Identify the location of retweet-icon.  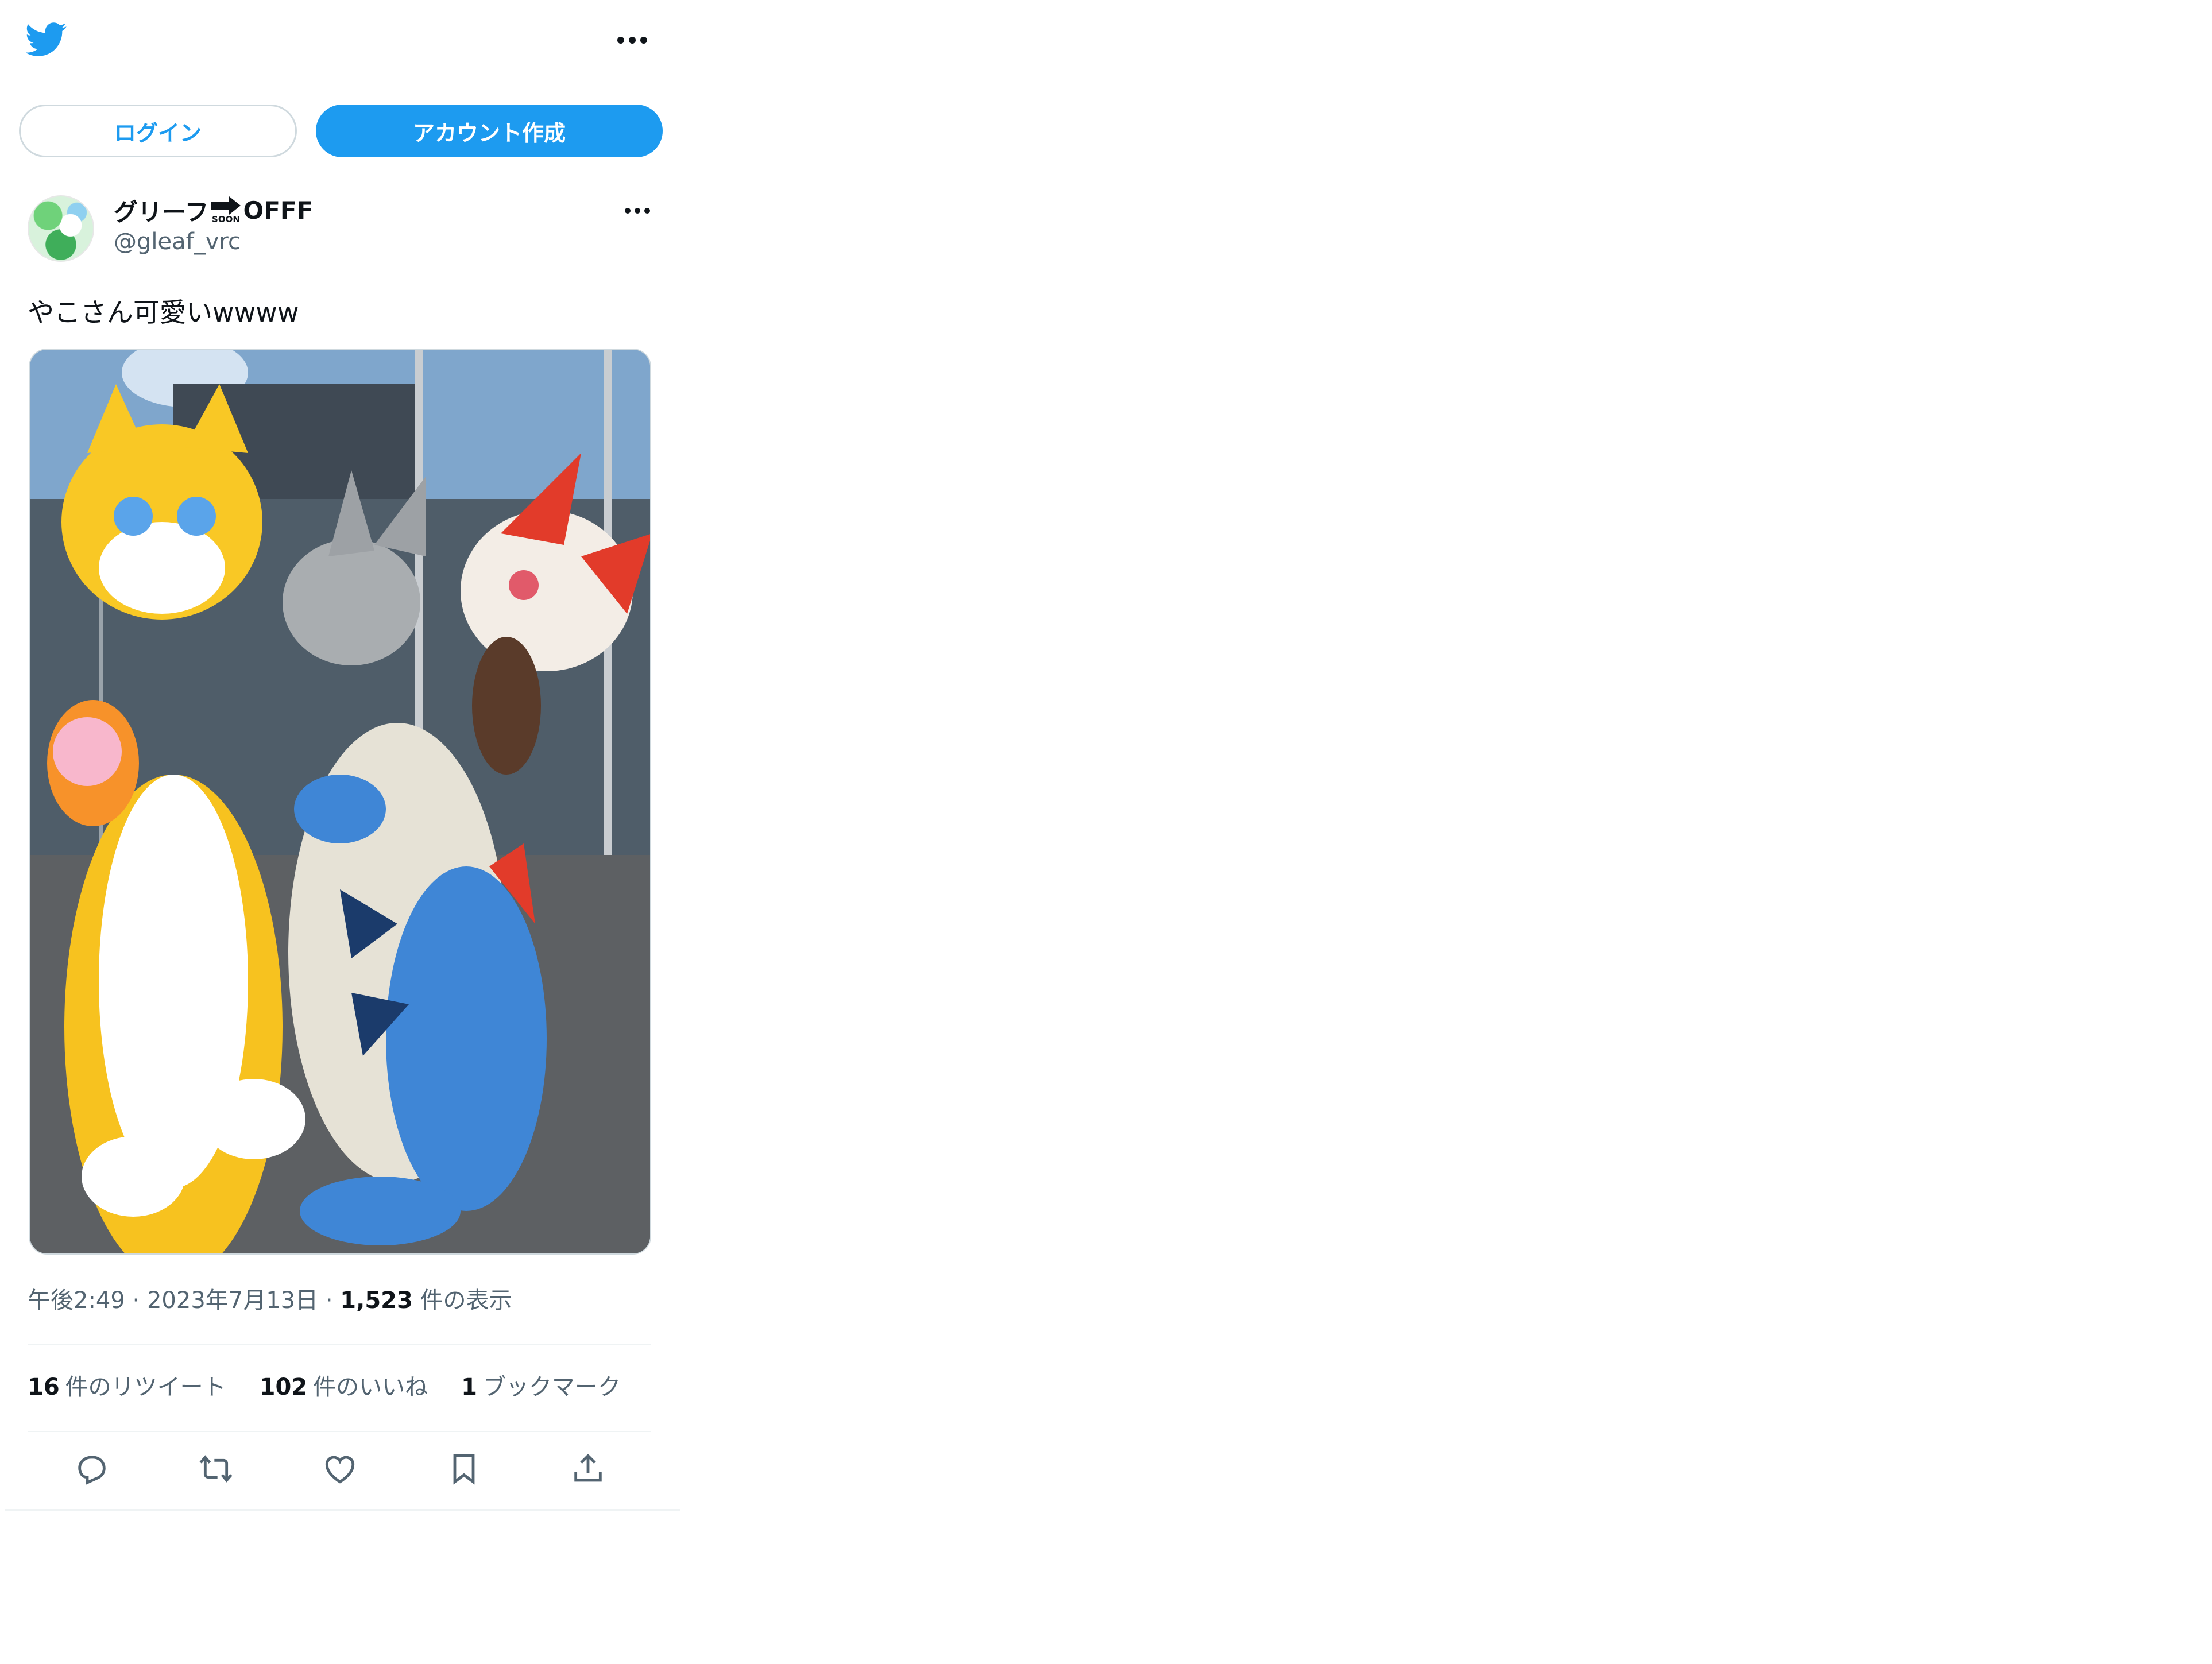
(216, 1468).